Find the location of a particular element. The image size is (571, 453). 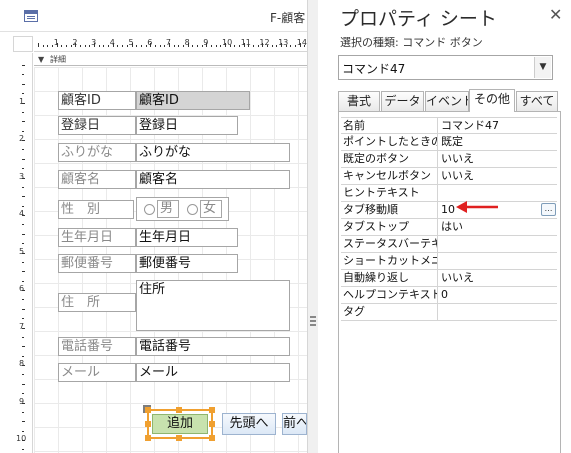

ruler-number: 5 is located at coordinates (131, 42).